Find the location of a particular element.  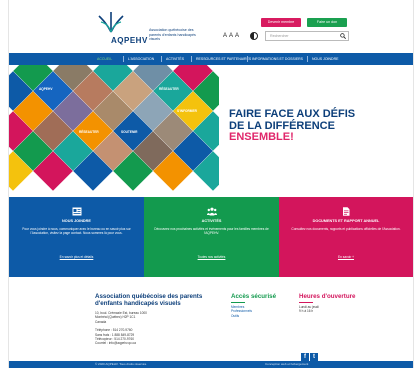

nav-item-activities: ACTIVITÉS is located at coordinates (175, 59).